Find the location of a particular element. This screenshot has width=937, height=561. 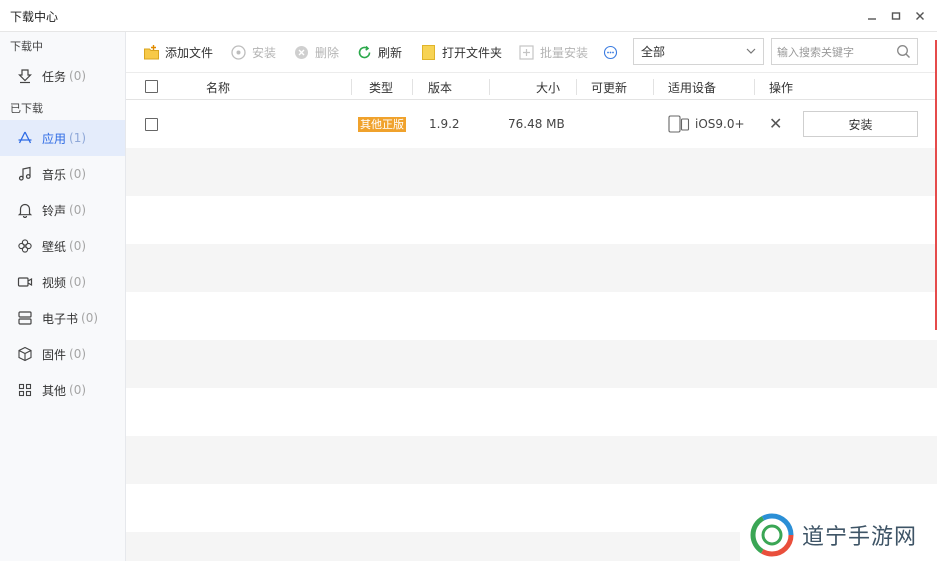

open-folder-button: 打开文件夹 is located at coordinates (461, 52).